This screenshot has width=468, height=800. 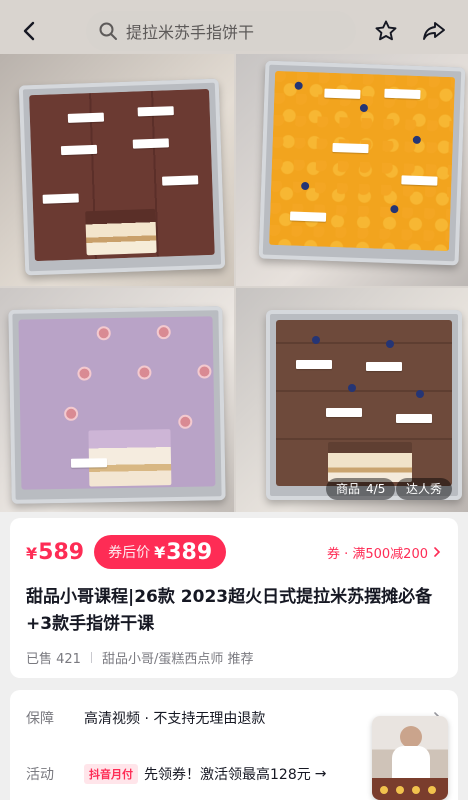 What do you see at coordinates (53, 659) in the screenshot?
I see `sold-count: 已售 421` at bounding box center [53, 659].